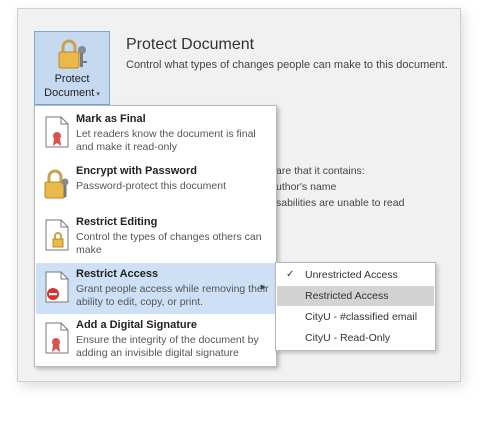 This screenshot has width=503, height=425. What do you see at coordinates (137, 325) in the screenshot?
I see `menu-item-title: Add a Digital Signature` at bounding box center [137, 325].